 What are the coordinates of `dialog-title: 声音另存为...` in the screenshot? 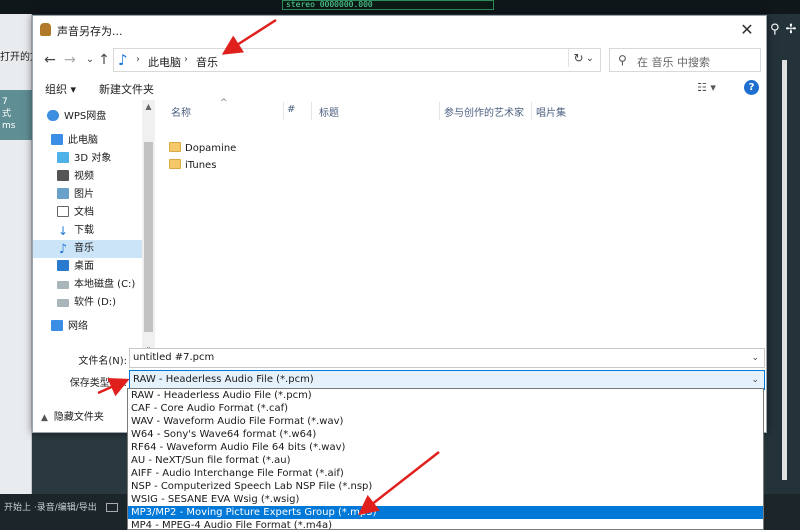 It's located at (90, 31).